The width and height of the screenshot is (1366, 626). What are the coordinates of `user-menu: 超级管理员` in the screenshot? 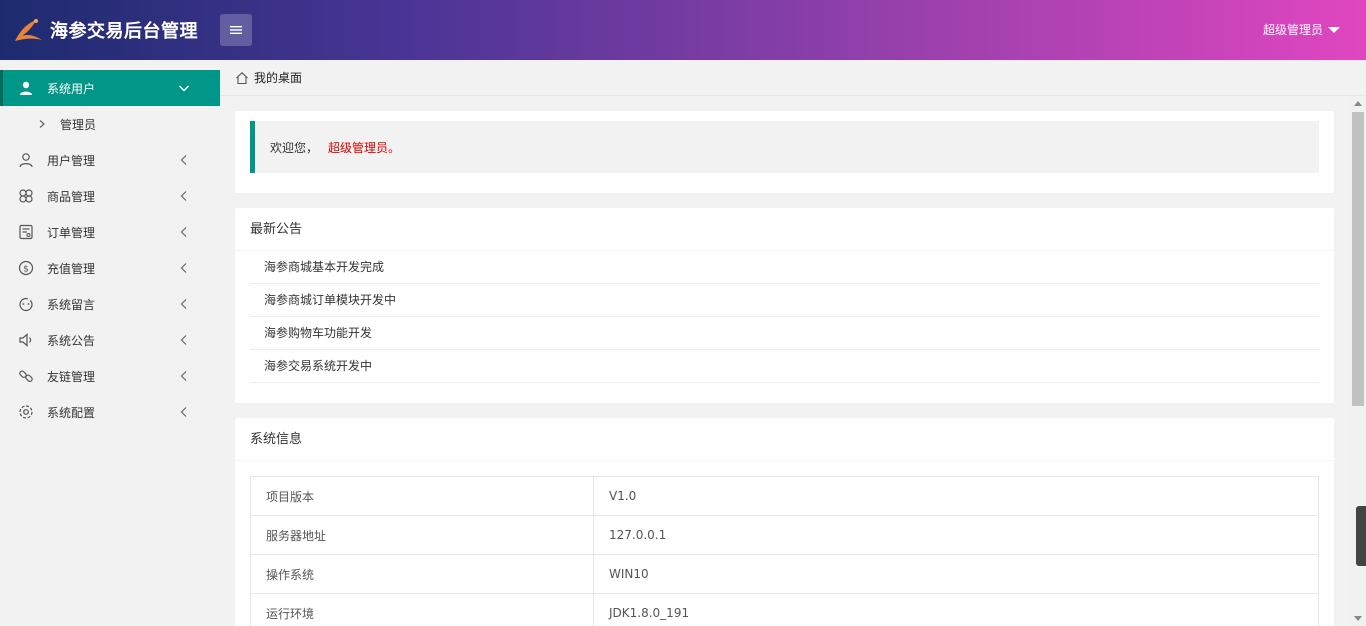 It's located at (1301, 29).